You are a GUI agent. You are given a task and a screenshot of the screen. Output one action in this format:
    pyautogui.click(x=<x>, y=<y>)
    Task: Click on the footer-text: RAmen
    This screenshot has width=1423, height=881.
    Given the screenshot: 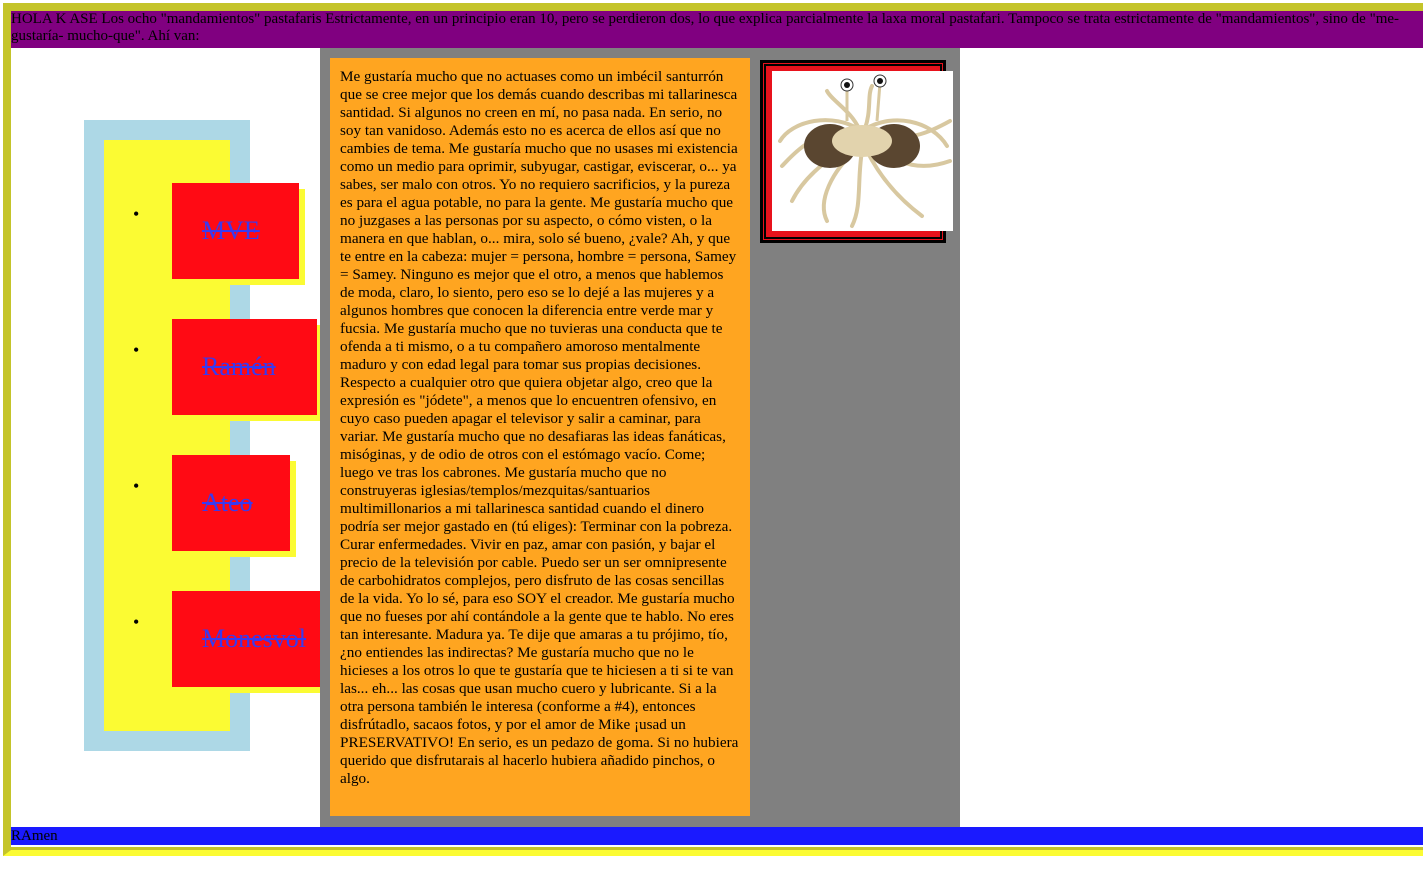 What is the action you would take?
    pyautogui.click(x=34, y=836)
    